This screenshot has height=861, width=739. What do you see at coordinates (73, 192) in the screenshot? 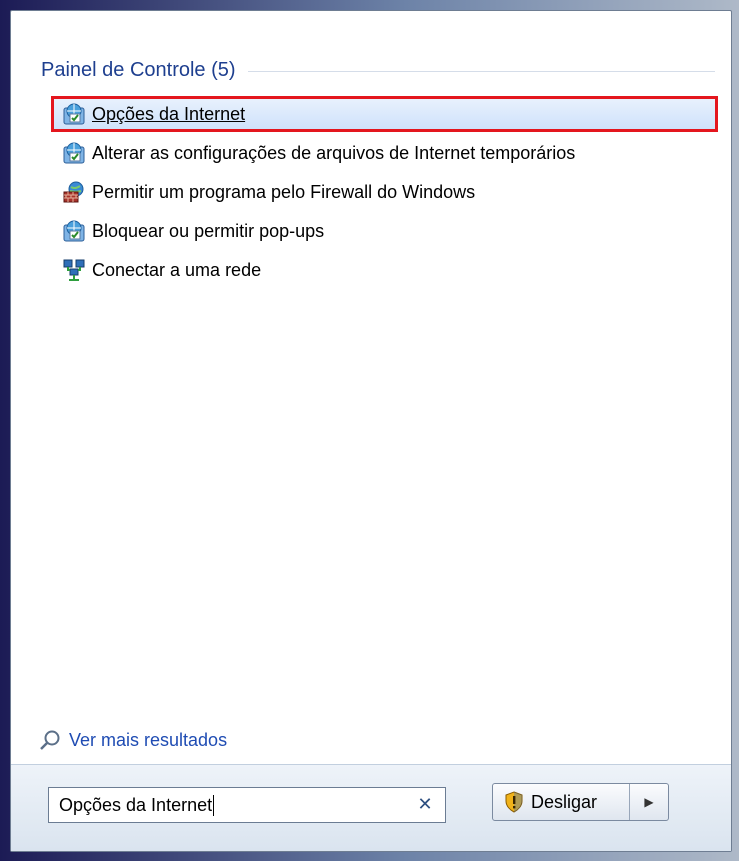
I see `firewall-icon` at bounding box center [73, 192].